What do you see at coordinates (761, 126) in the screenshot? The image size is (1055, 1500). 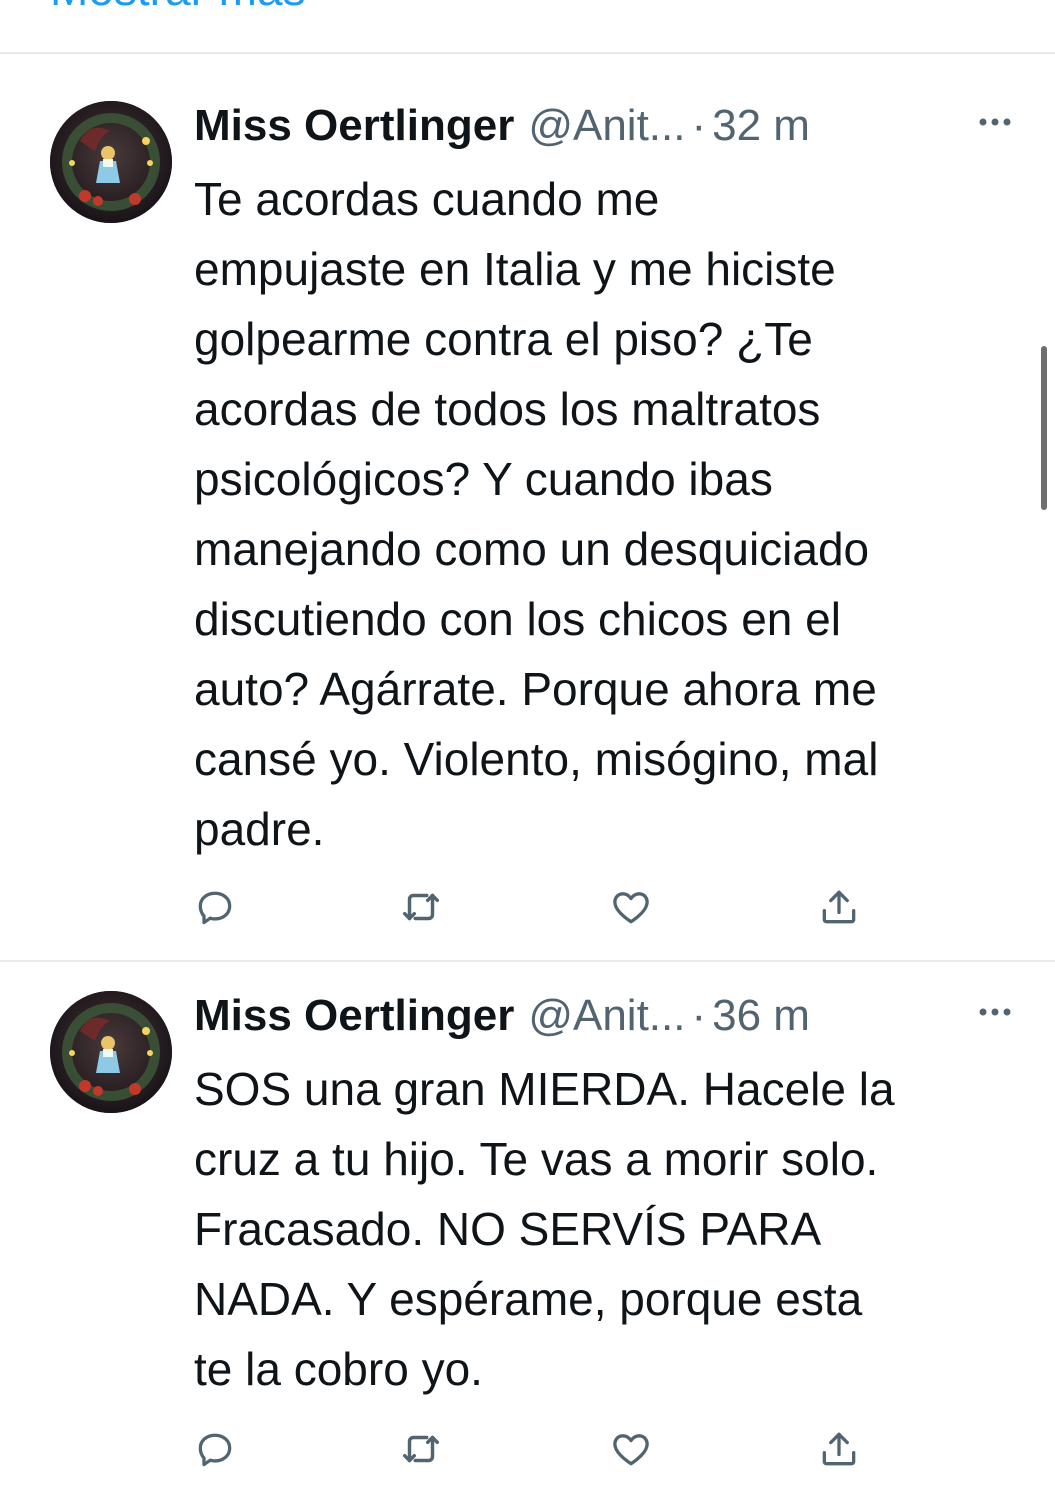 I see `timestamp: 32 m` at bounding box center [761, 126].